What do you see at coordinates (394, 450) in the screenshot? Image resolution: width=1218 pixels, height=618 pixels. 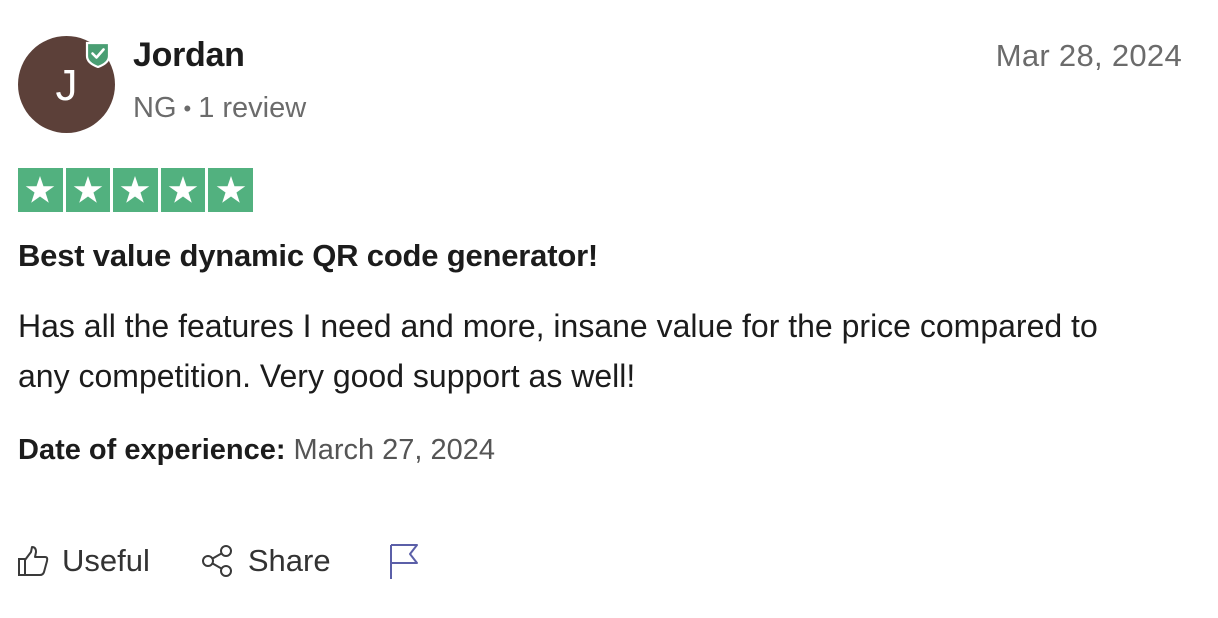 I see `experience-date: March 27, 2024` at bounding box center [394, 450].